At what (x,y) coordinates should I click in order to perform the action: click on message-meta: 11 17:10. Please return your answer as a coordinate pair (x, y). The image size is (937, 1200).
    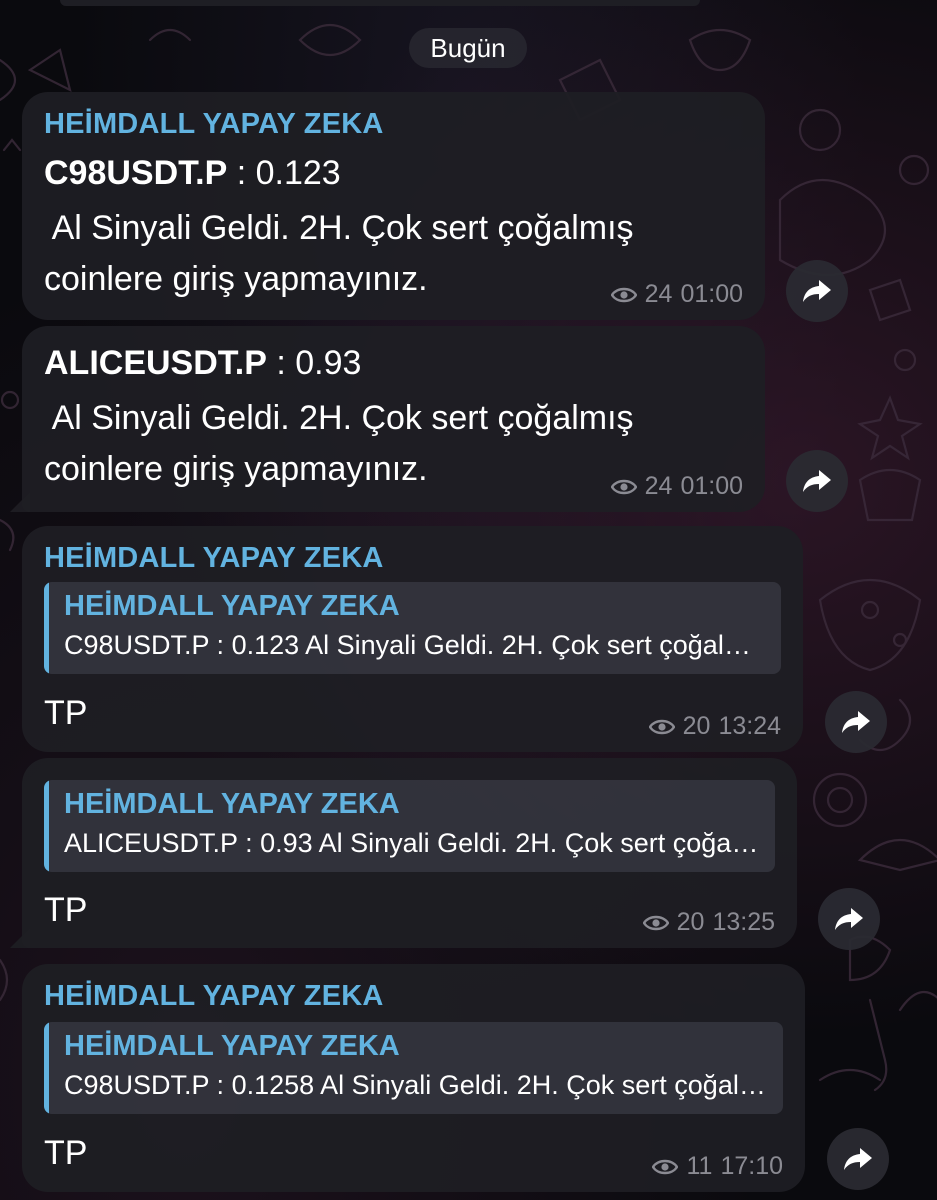
    Looking at the image, I should click on (717, 1166).